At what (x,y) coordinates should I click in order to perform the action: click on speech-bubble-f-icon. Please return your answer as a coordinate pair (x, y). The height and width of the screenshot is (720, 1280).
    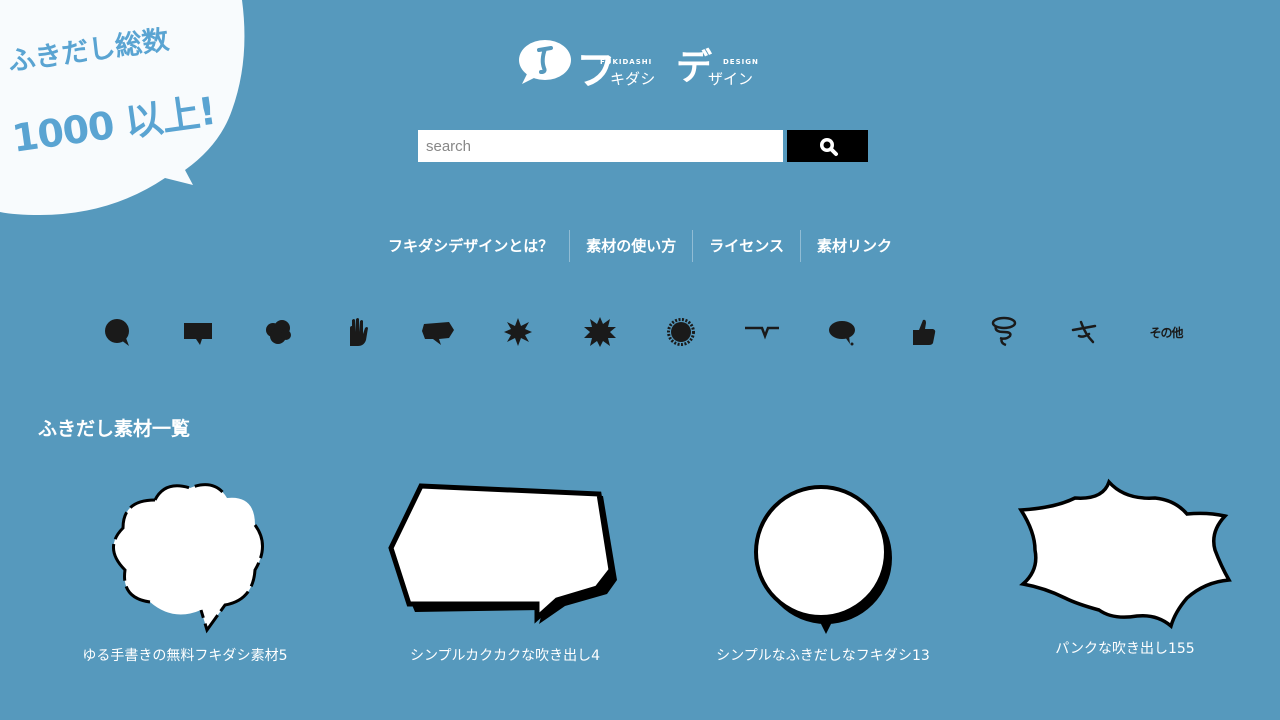
    Looking at the image, I should click on (545, 62).